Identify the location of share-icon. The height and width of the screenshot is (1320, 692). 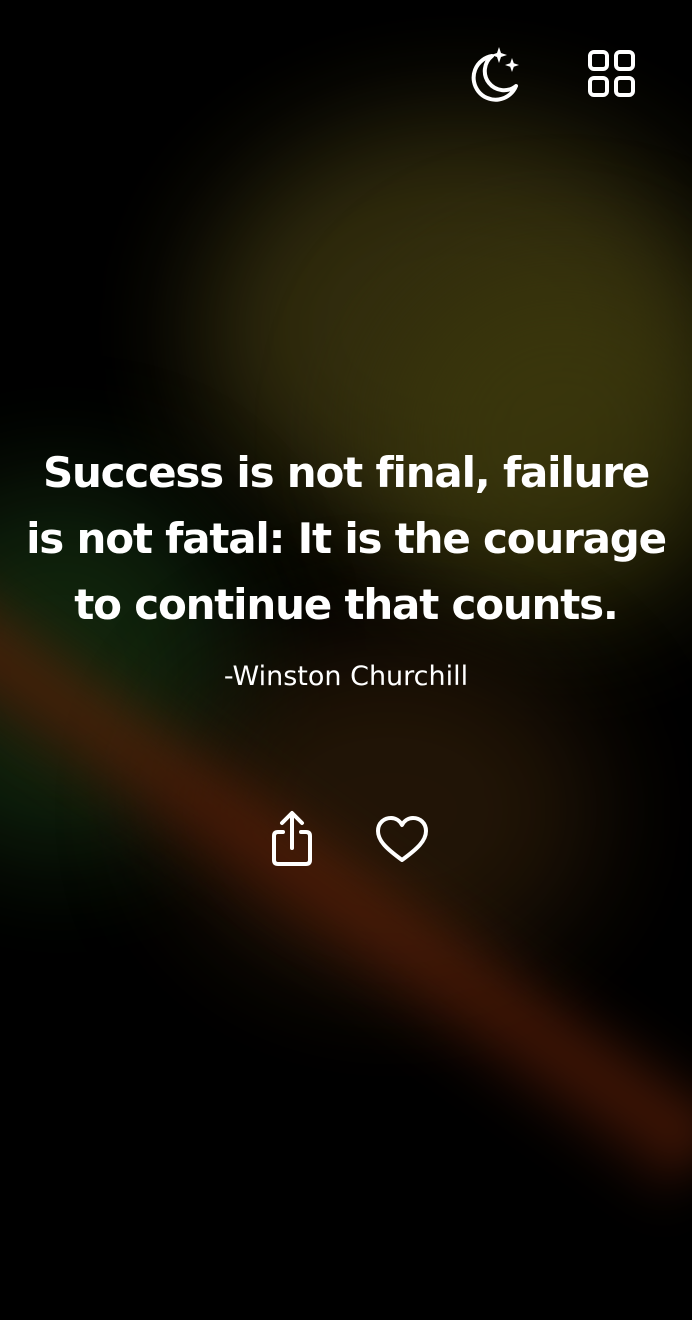
(292, 838).